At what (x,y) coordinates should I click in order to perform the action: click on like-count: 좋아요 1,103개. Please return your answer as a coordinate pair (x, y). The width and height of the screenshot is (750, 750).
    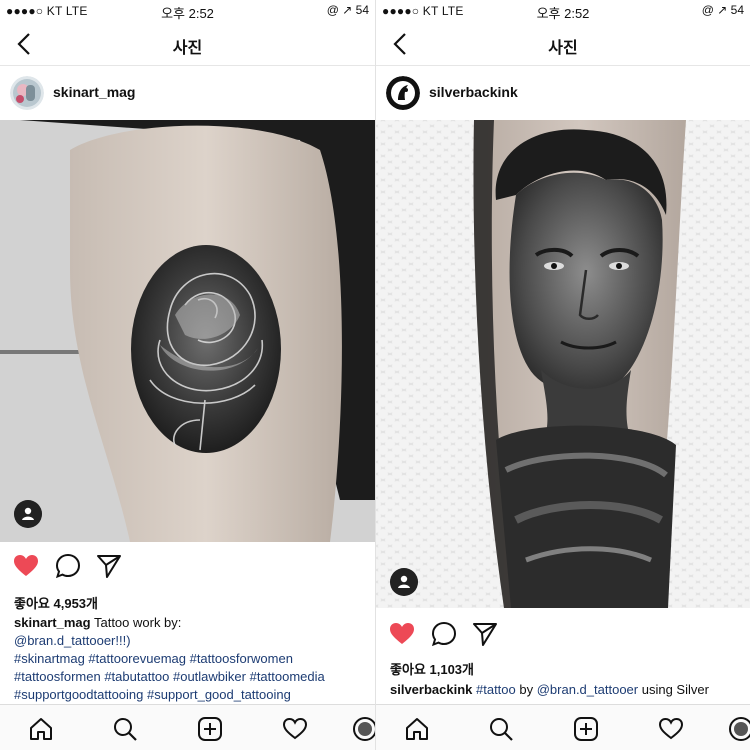
    Looking at the image, I should click on (432, 669).